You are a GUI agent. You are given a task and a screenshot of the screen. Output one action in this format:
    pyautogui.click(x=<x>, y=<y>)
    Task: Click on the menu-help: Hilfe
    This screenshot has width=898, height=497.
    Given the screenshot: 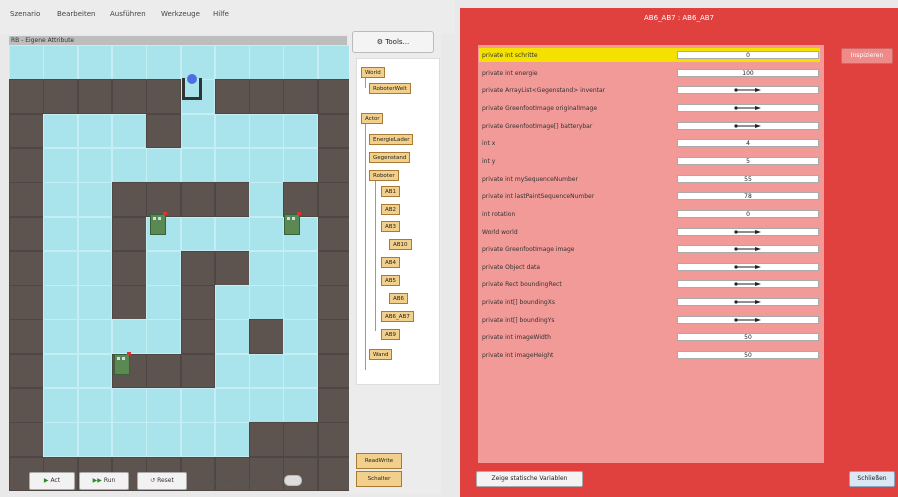 What is the action you would take?
    pyautogui.click(x=221, y=14)
    